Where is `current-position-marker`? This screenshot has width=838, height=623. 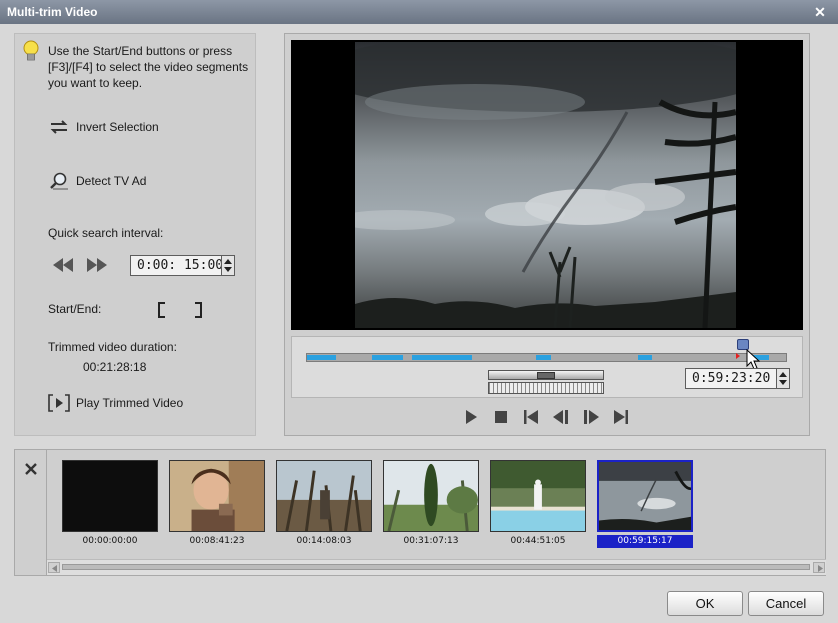 current-position-marker is located at coordinates (738, 356).